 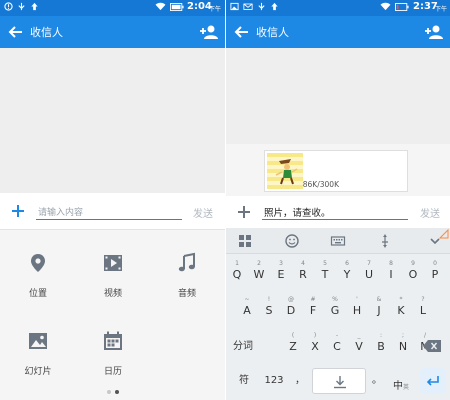 What do you see at coordinates (359, 342) in the screenshot?
I see `key-v: _ V` at bounding box center [359, 342].